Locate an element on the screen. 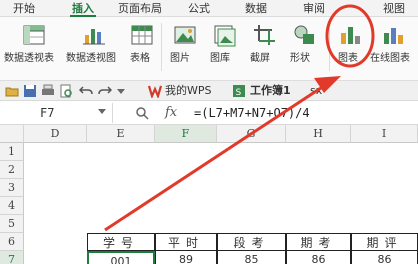 The height and width of the screenshot is (264, 418). print-icon is located at coordinates (48, 91).